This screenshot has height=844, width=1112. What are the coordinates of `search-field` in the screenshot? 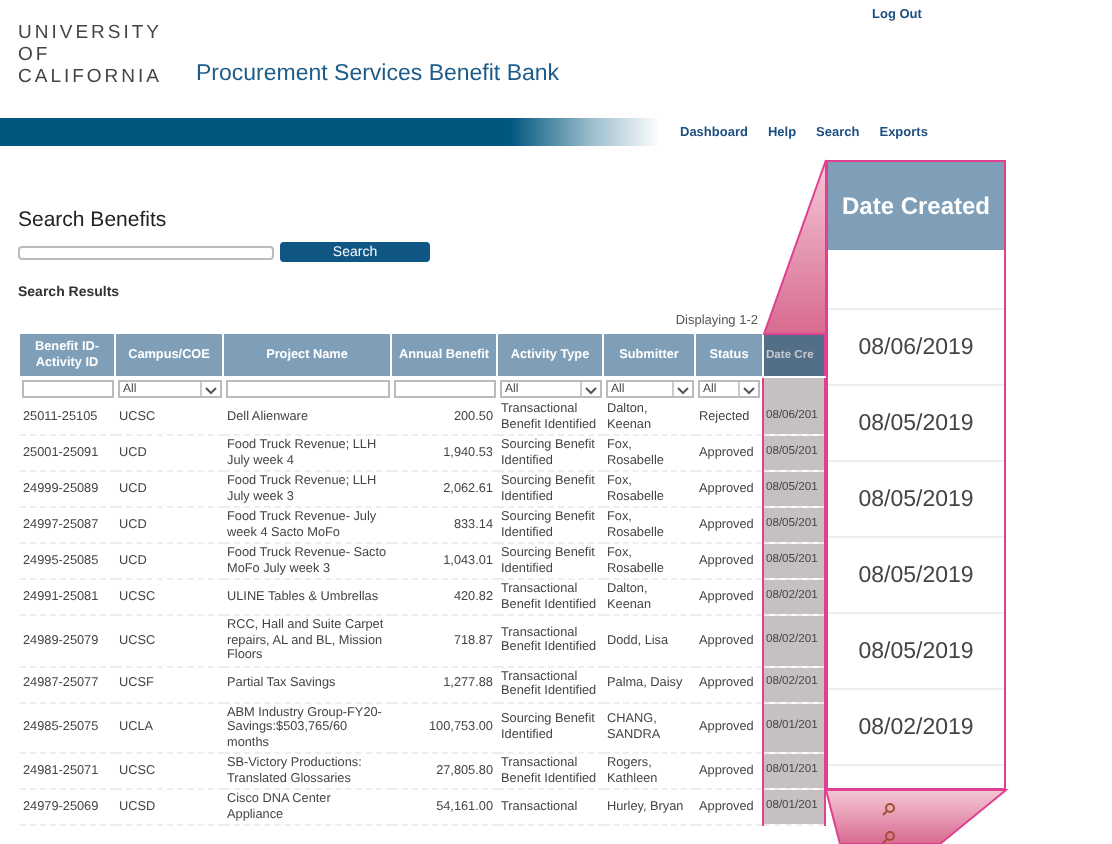 It's located at (146, 252).